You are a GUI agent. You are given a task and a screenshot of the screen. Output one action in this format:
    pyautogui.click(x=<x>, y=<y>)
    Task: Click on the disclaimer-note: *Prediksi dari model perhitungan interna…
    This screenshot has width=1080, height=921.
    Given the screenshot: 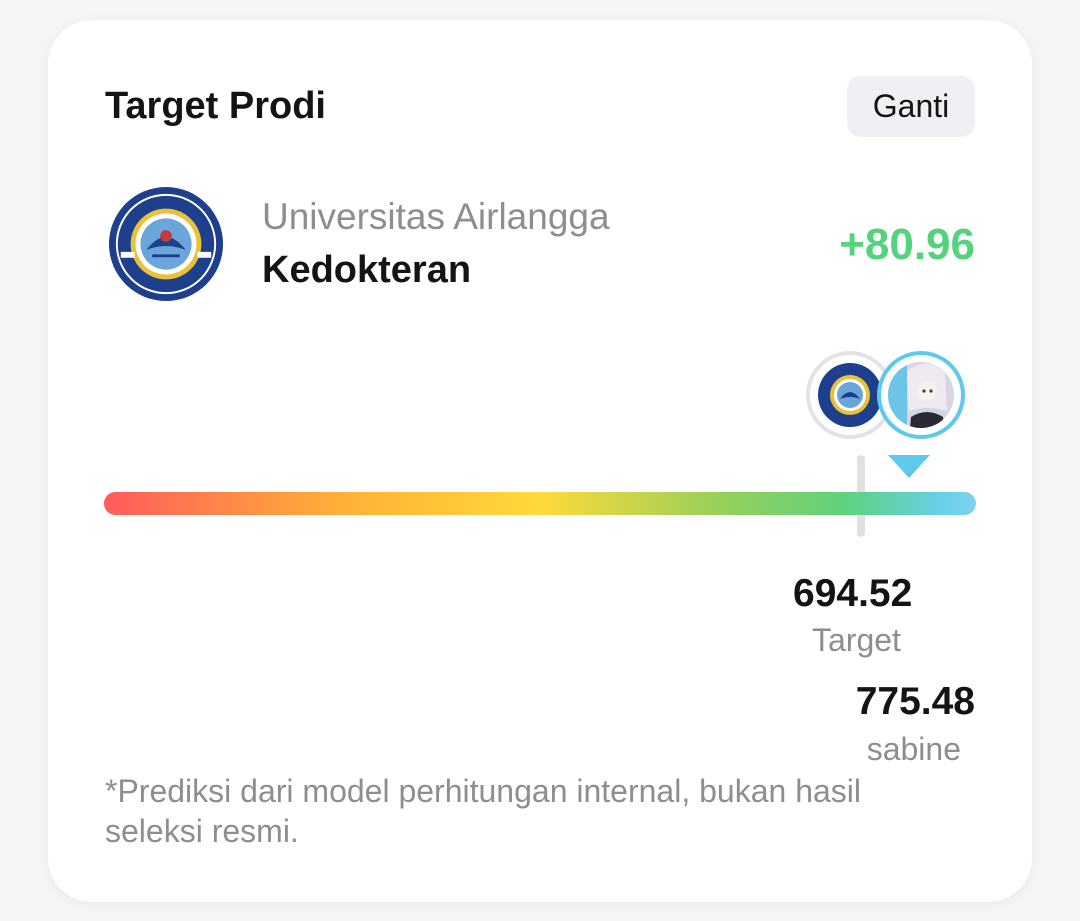 What is the action you would take?
    pyautogui.click(x=483, y=811)
    